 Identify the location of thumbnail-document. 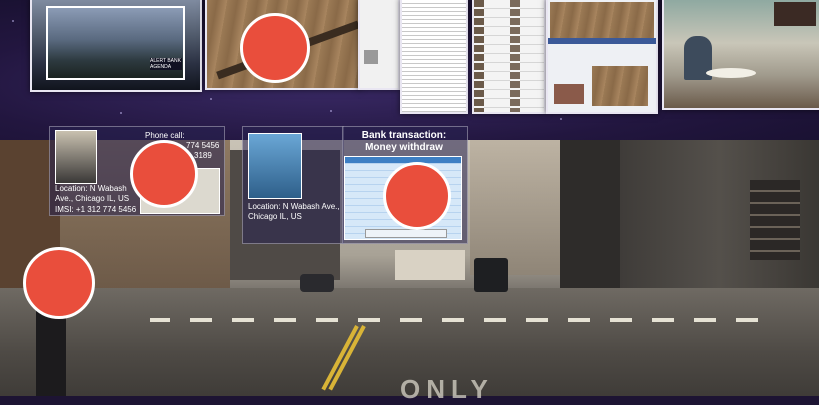
(434, 57).